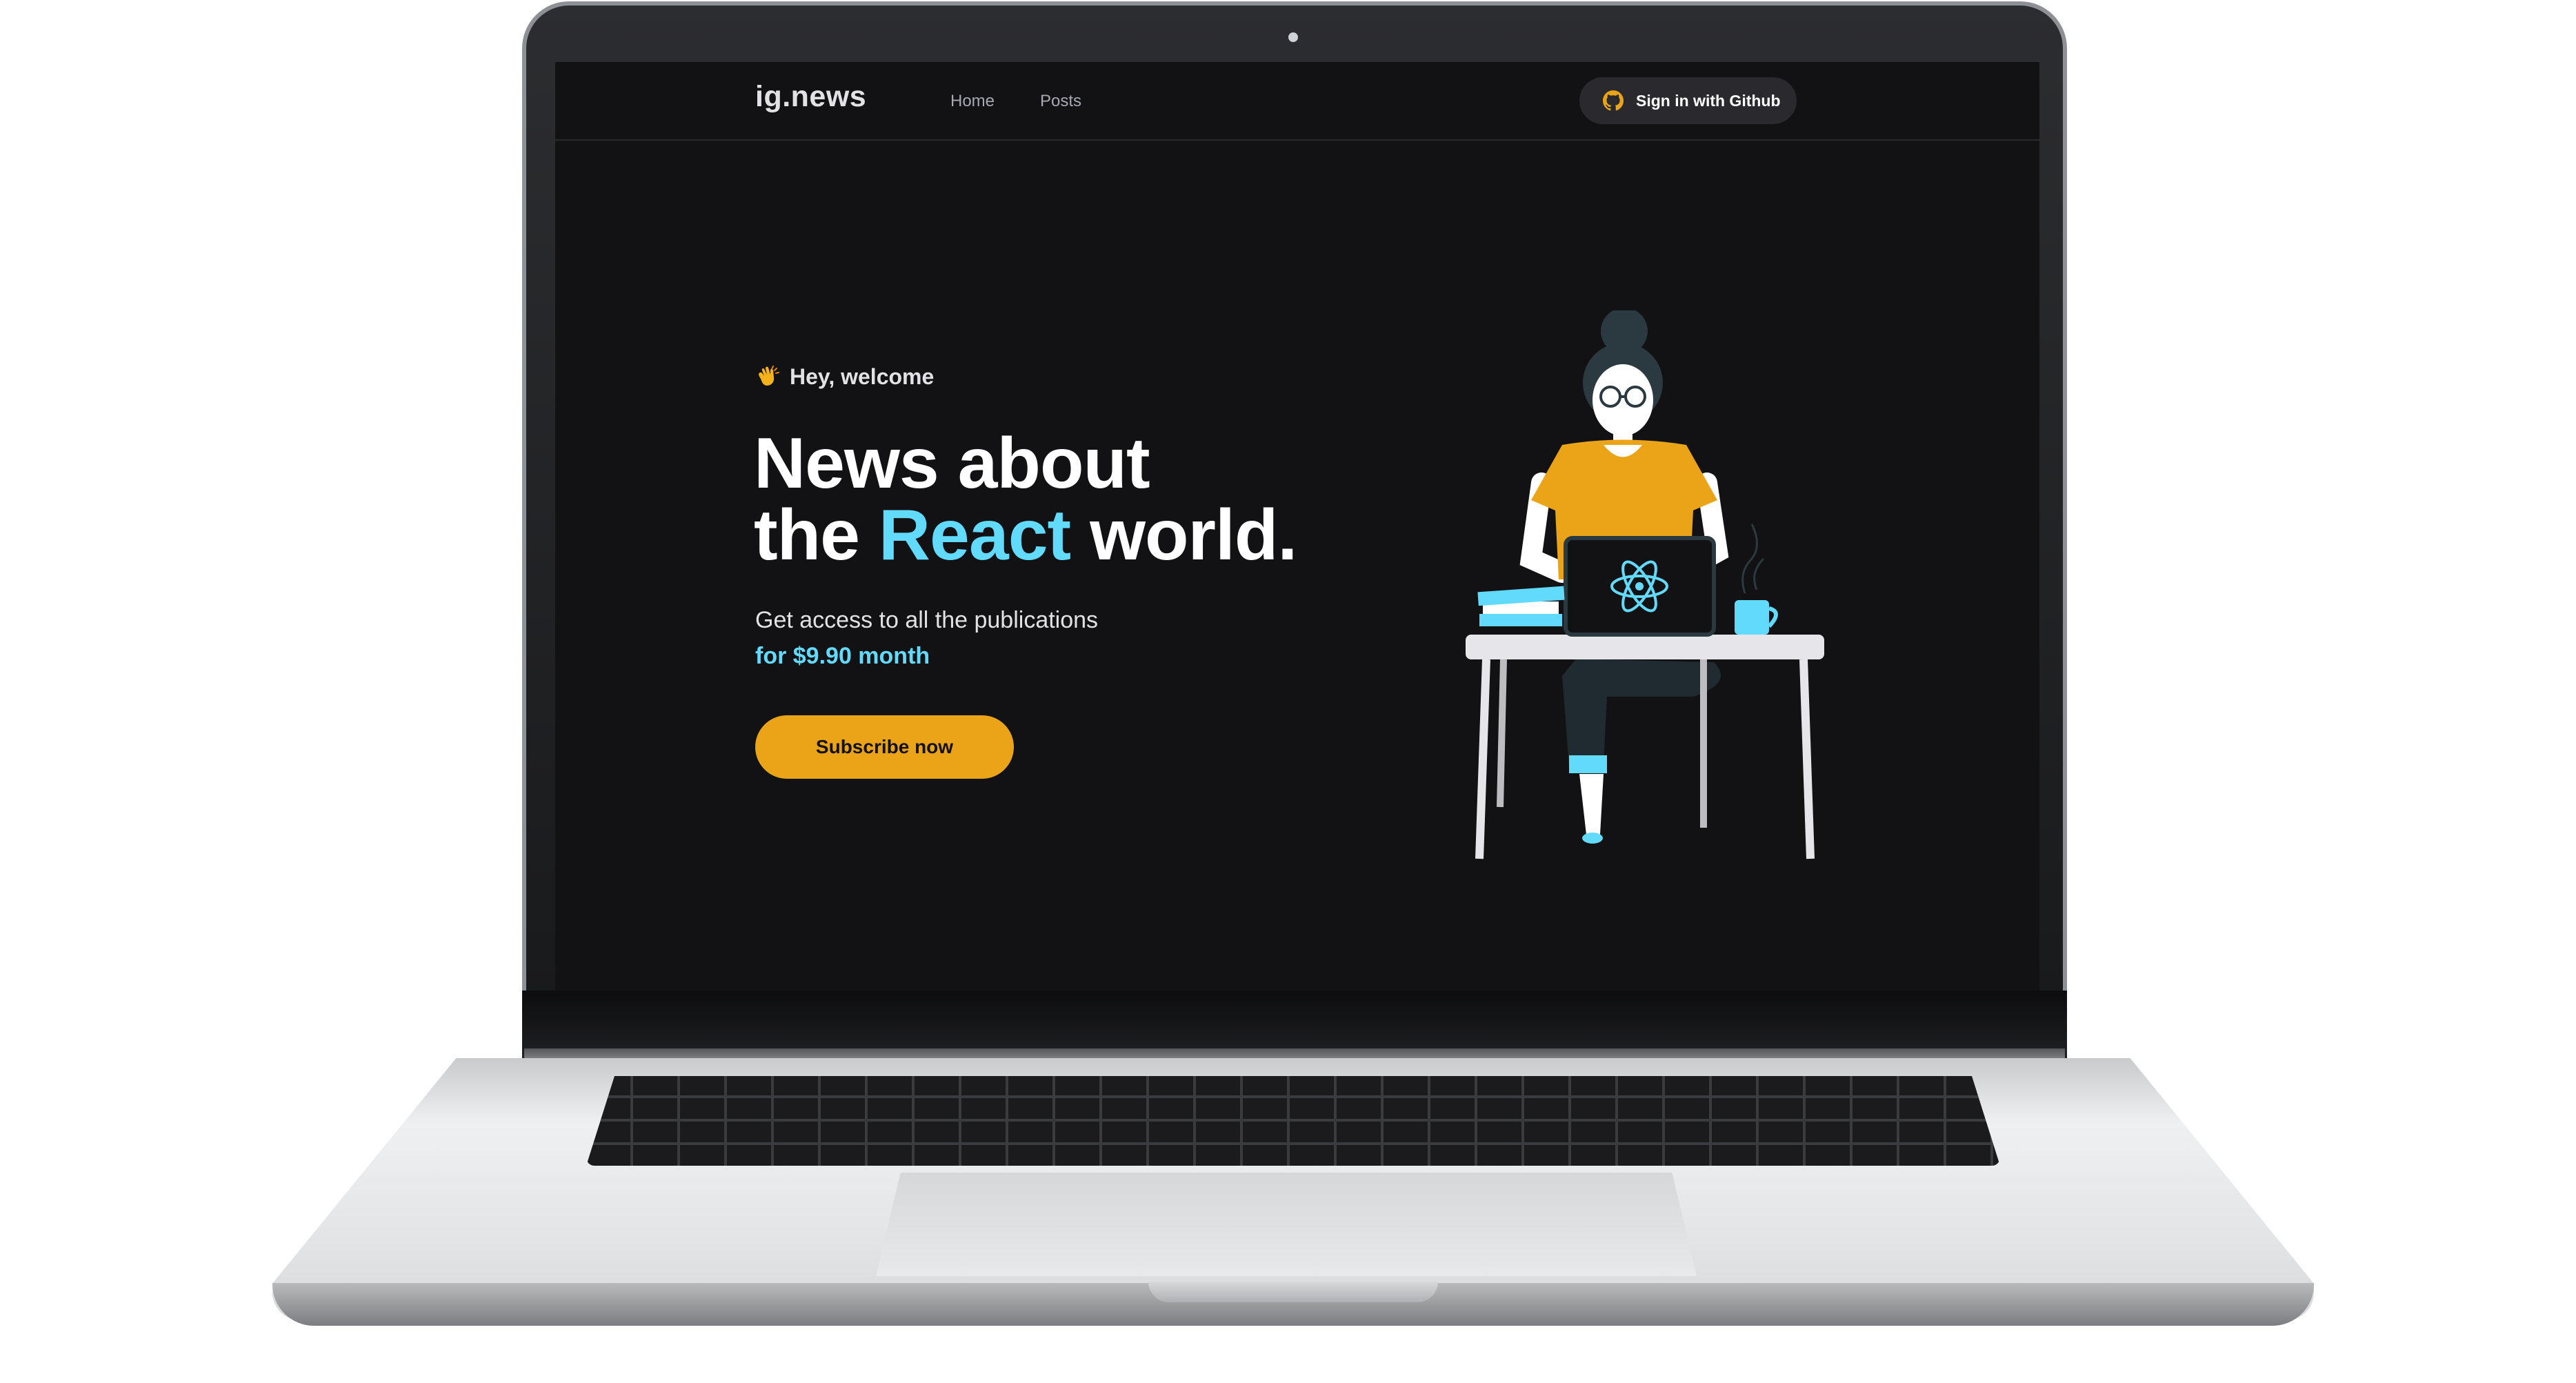 This screenshot has height=1383, width=2576. What do you see at coordinates (816, 535) in the screenshot?
I see `headline-prefix: the` at bounding box center [816, 535].